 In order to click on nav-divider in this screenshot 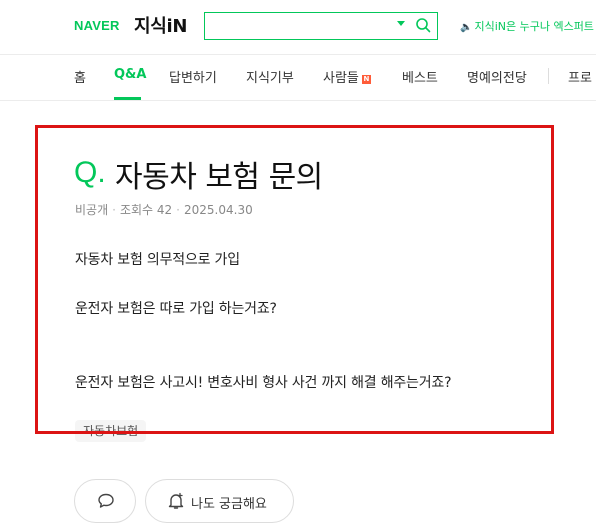, I will do `click(298, 100)`.